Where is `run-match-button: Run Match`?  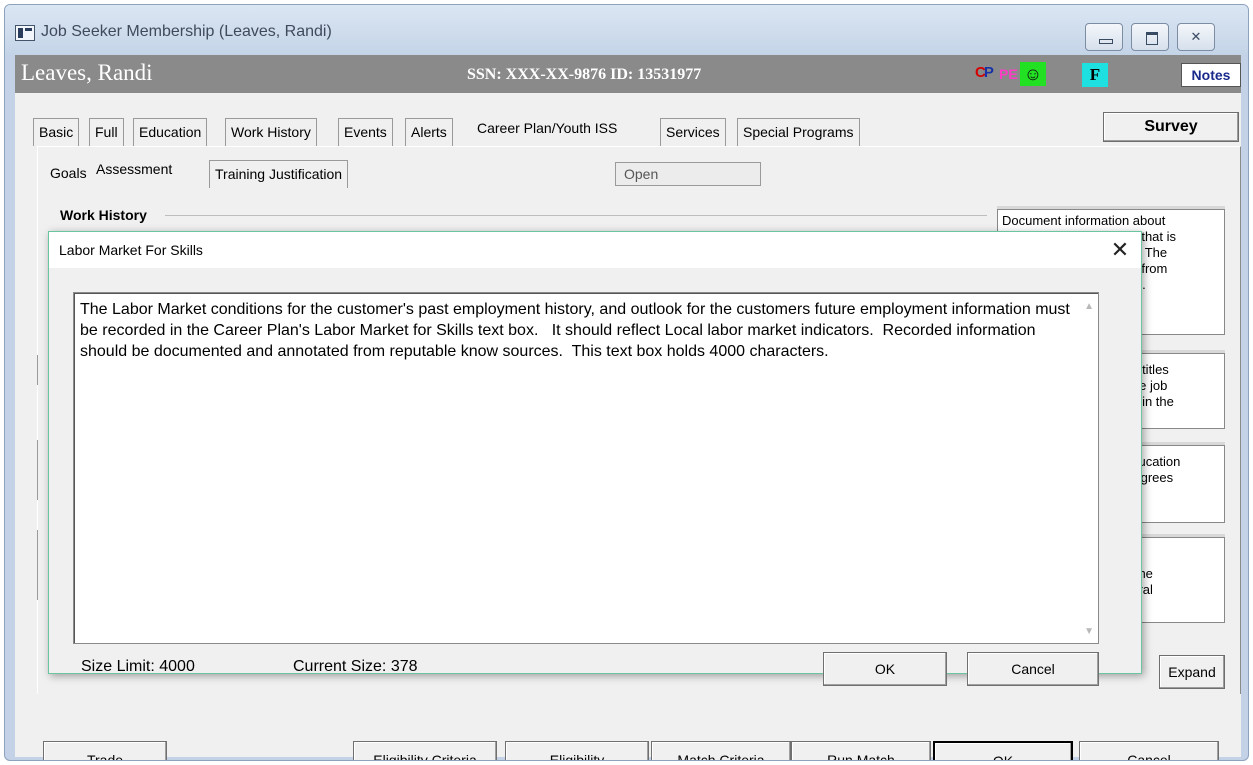 run-match-button: Run Match is located at coordinates (861, 750).